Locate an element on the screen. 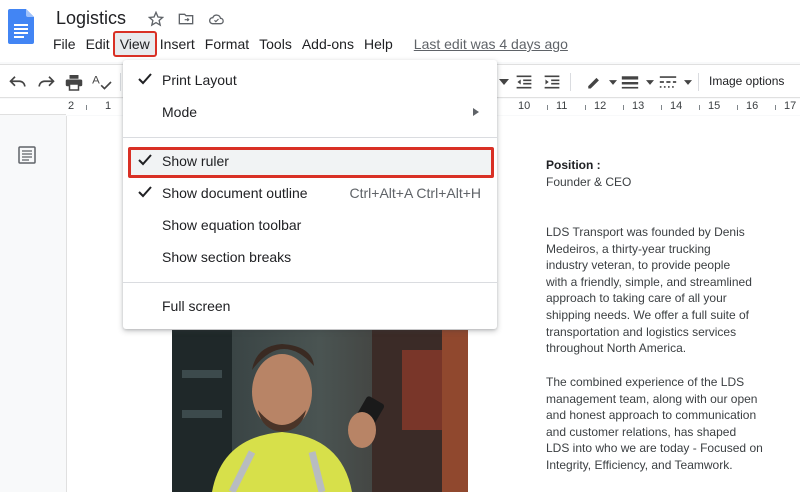 The width and height of the screenshot is (800, 492). last-edit-link: Last edit was 4 days ago is located at coordinates (491, 44).